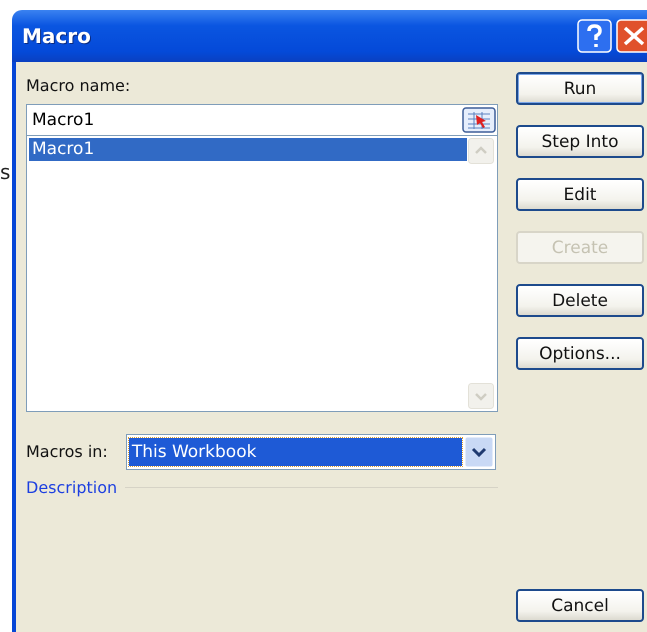  I want to click on close-icon, so click(631, 36).